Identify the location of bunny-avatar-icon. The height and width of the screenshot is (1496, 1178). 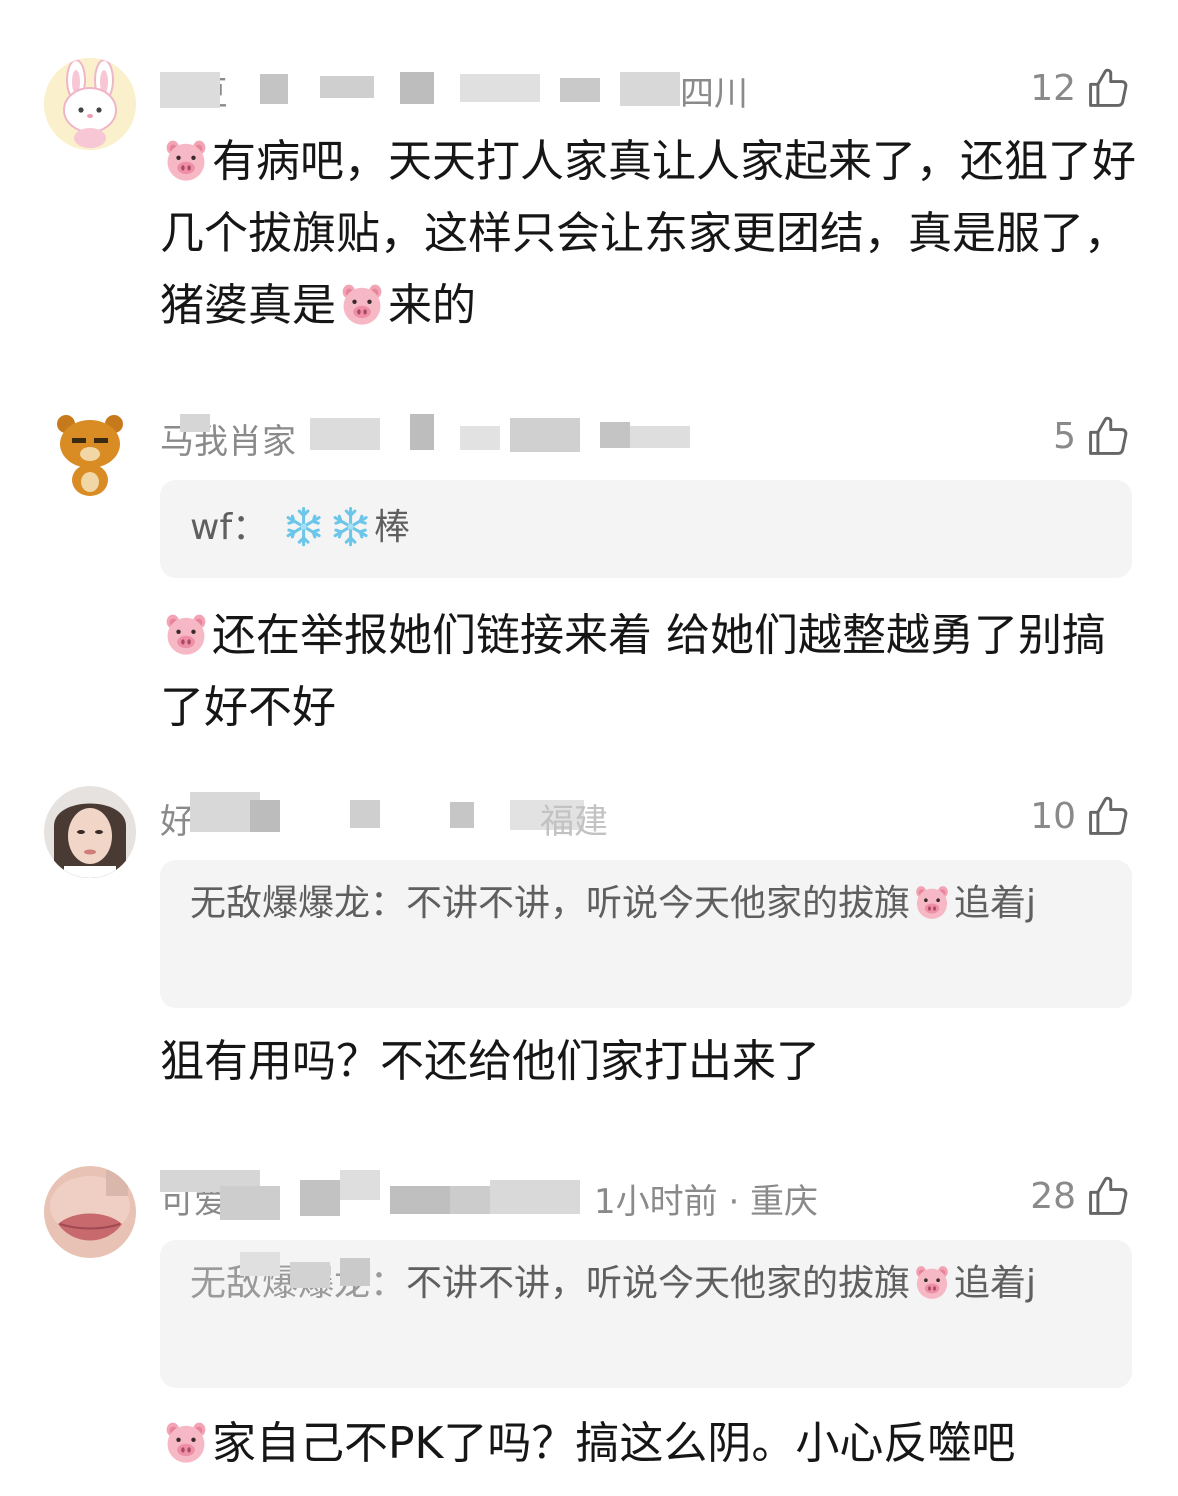
(90, 104).